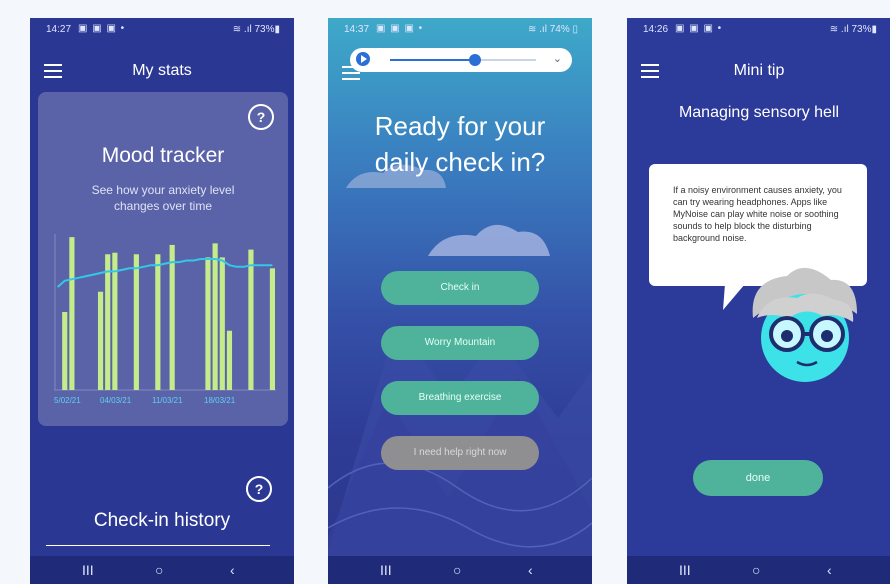 The image size is (890, 584). What do you see at coordinates (363, 59) in the screenshot?
I see `play-icon` at bounding box center [363, 59].